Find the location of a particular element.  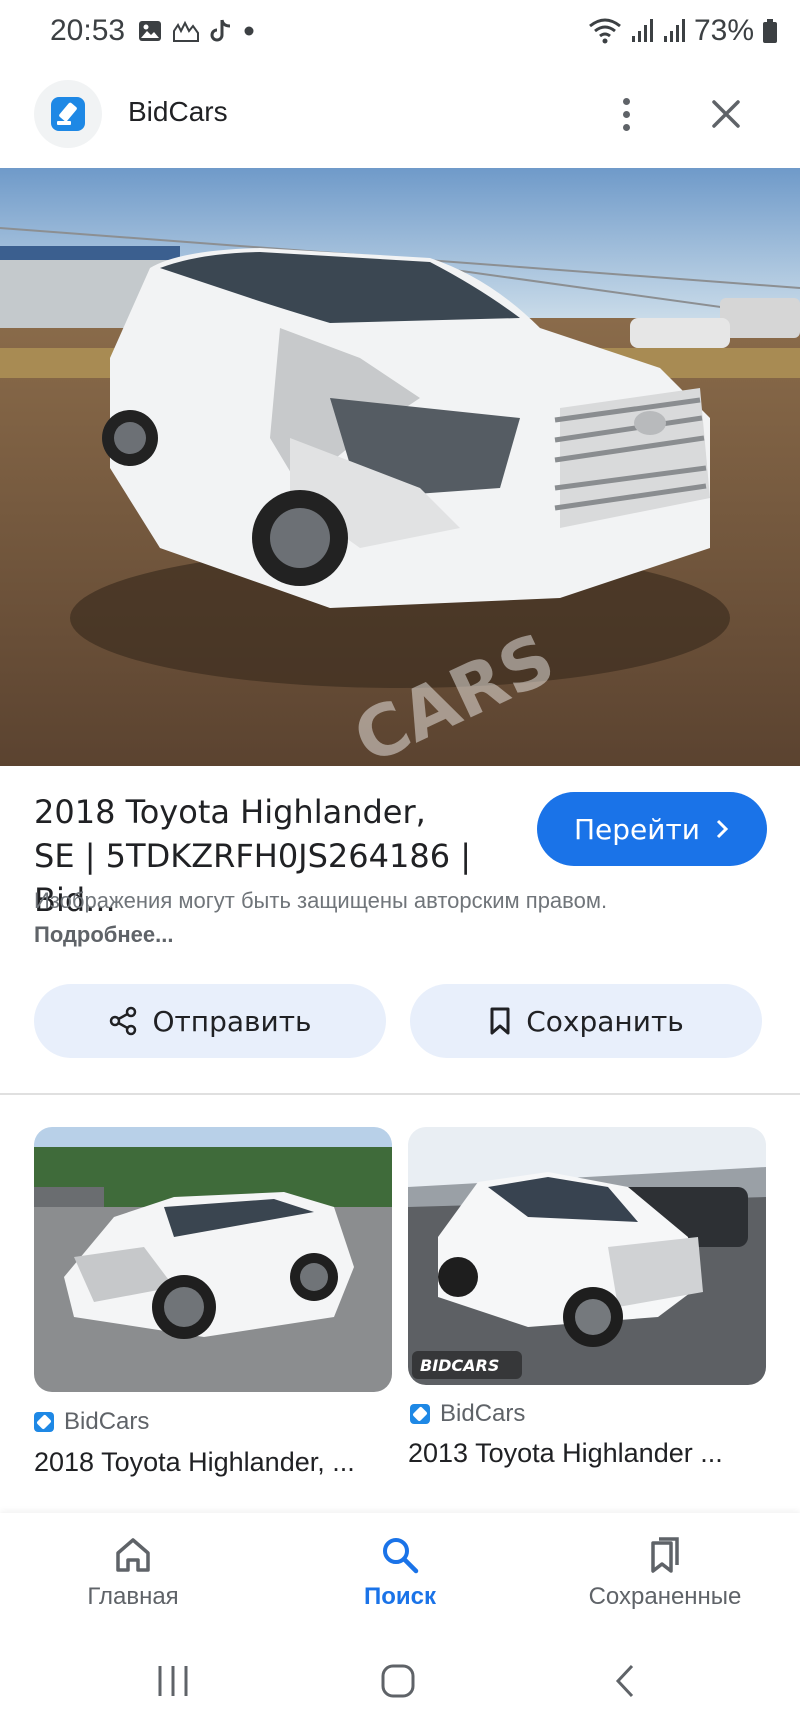

nav-saved: Сохраненные is located at coordinates (665, 1573).